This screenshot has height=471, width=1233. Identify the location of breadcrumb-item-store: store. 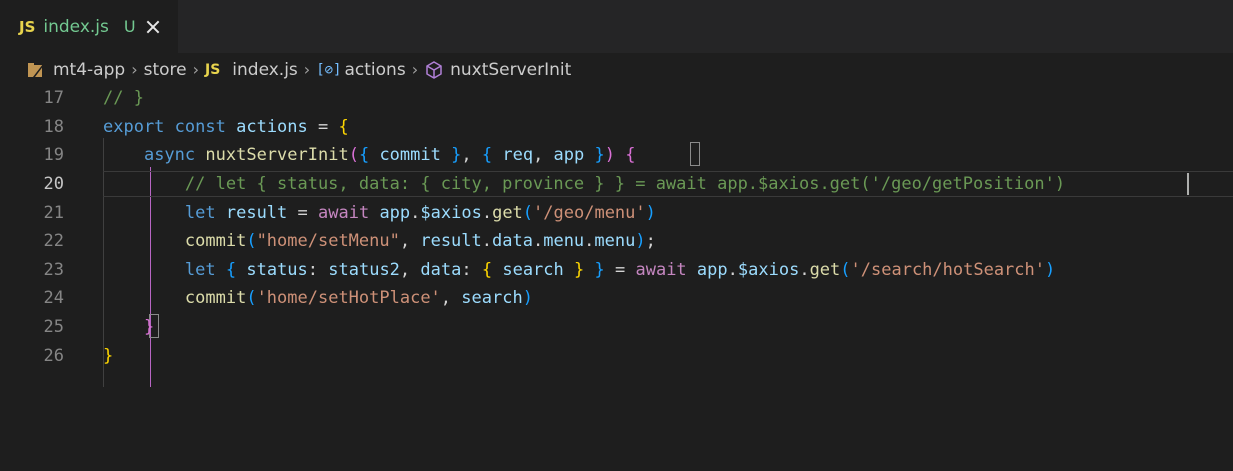
(165, 70).